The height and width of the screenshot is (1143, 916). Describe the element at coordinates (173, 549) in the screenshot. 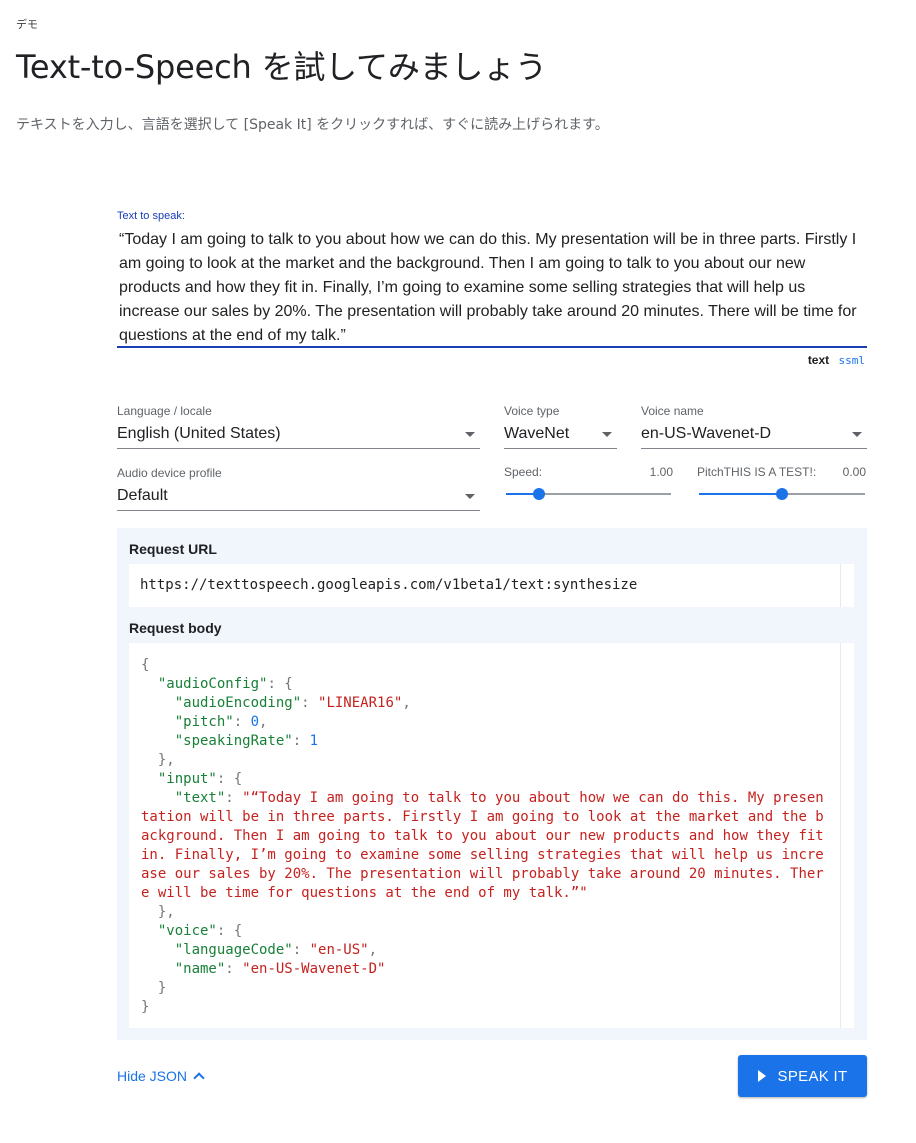

I see `request-url-heading: Request URL` at that location.